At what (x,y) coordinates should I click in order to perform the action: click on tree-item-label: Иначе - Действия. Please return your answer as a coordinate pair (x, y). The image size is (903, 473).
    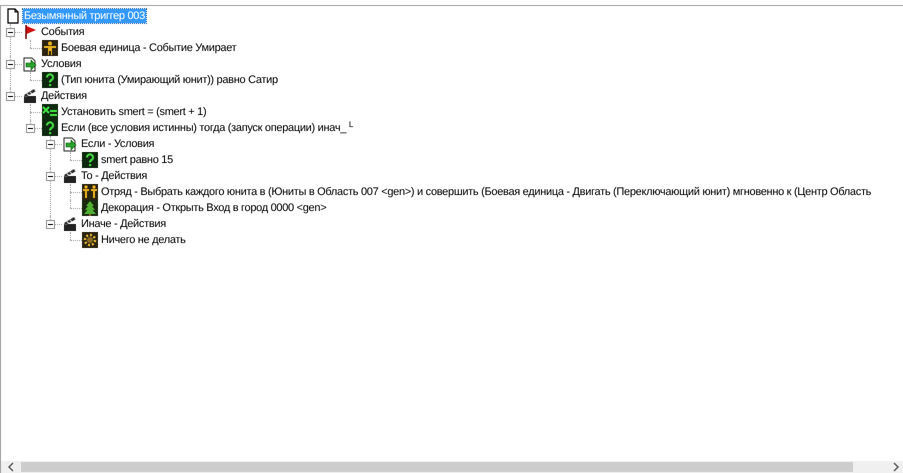
    Looking at the image, I should click on (123, 224).